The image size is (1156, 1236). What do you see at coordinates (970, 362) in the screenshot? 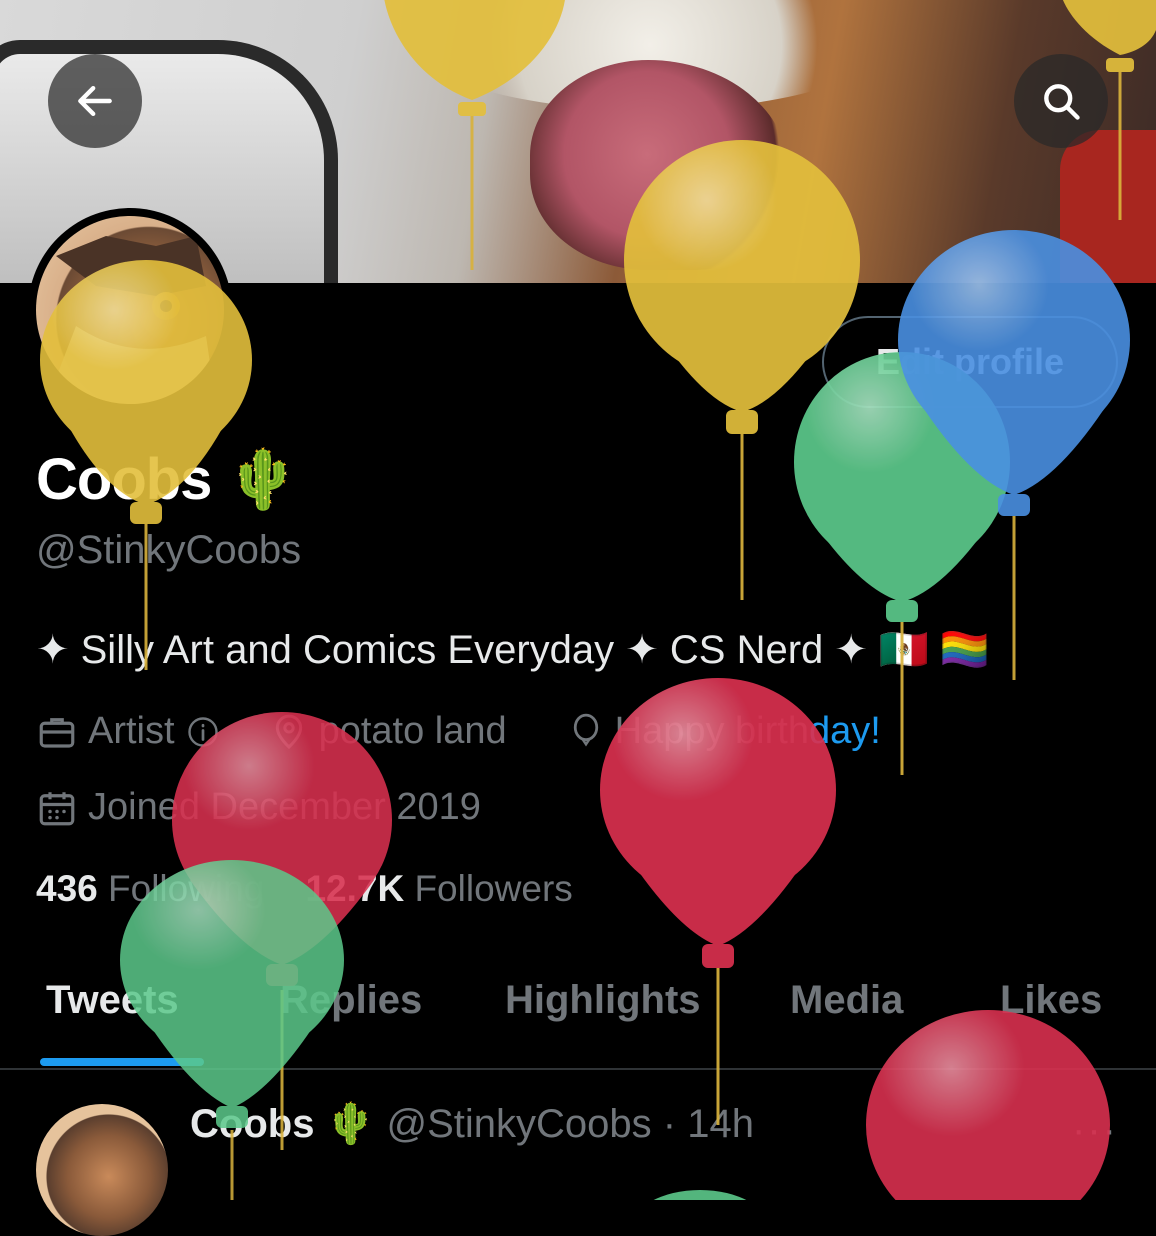
I see `edit-profile-button: Edit profile` at bounding box center [970, 362].